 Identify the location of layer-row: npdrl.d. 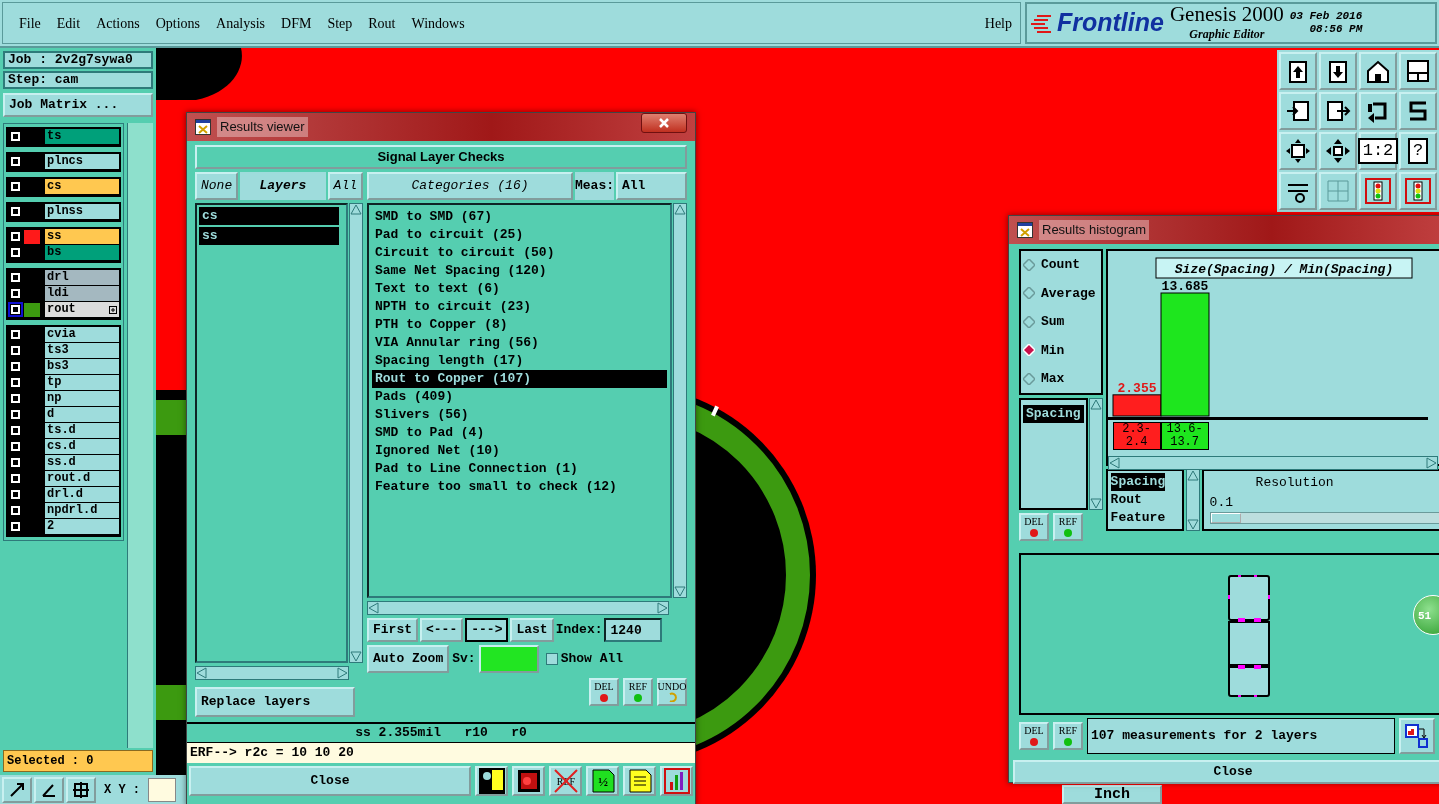
(82, 510).